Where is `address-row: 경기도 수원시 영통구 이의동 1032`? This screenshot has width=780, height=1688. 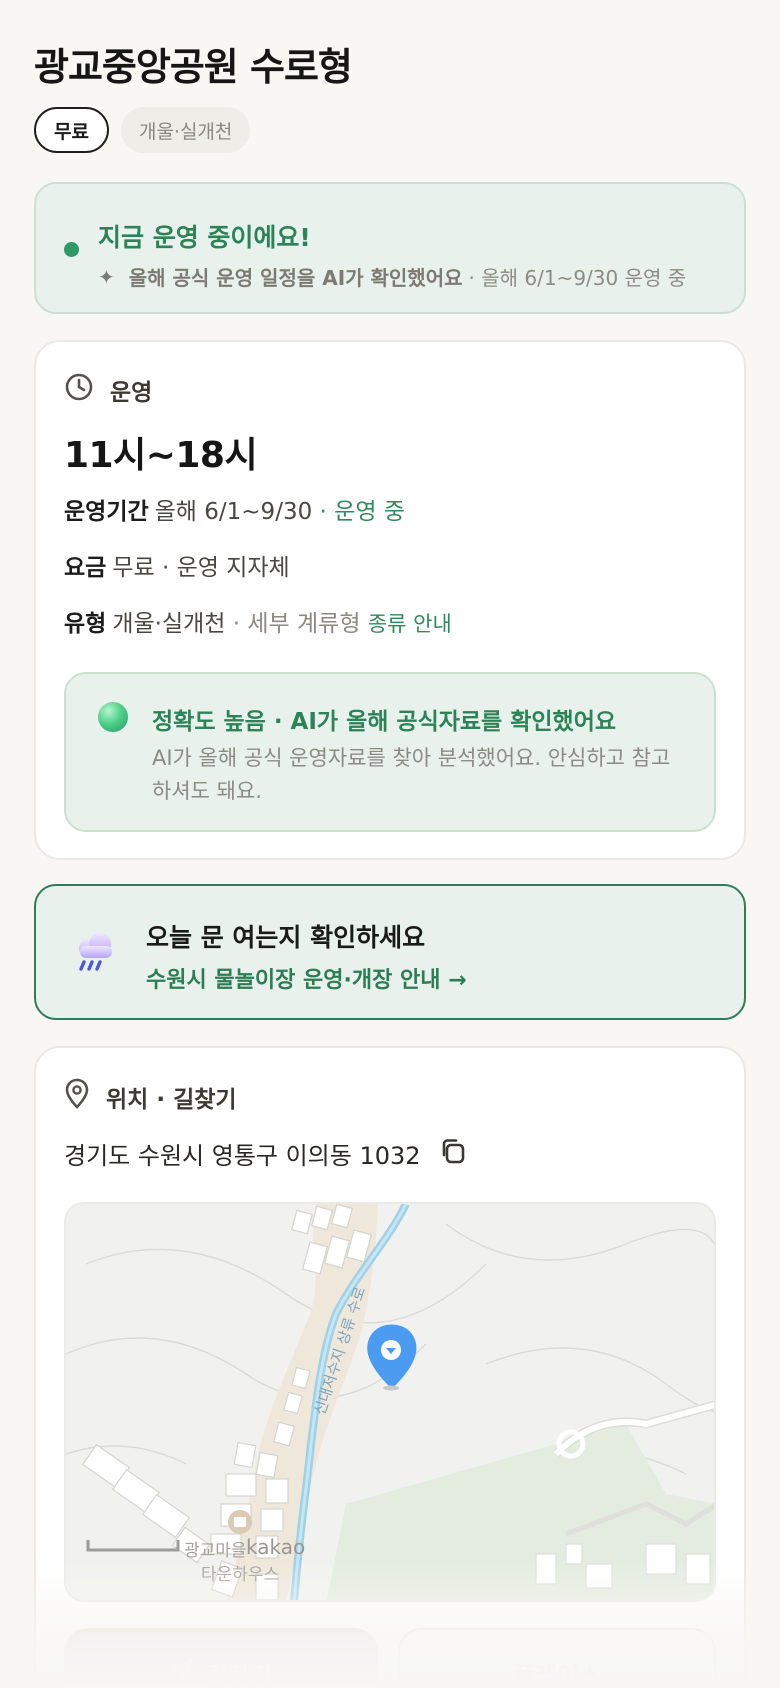
address-row: 경기도 수원시 영통구 이의동 1032 is located at coordinates (265, 1153).